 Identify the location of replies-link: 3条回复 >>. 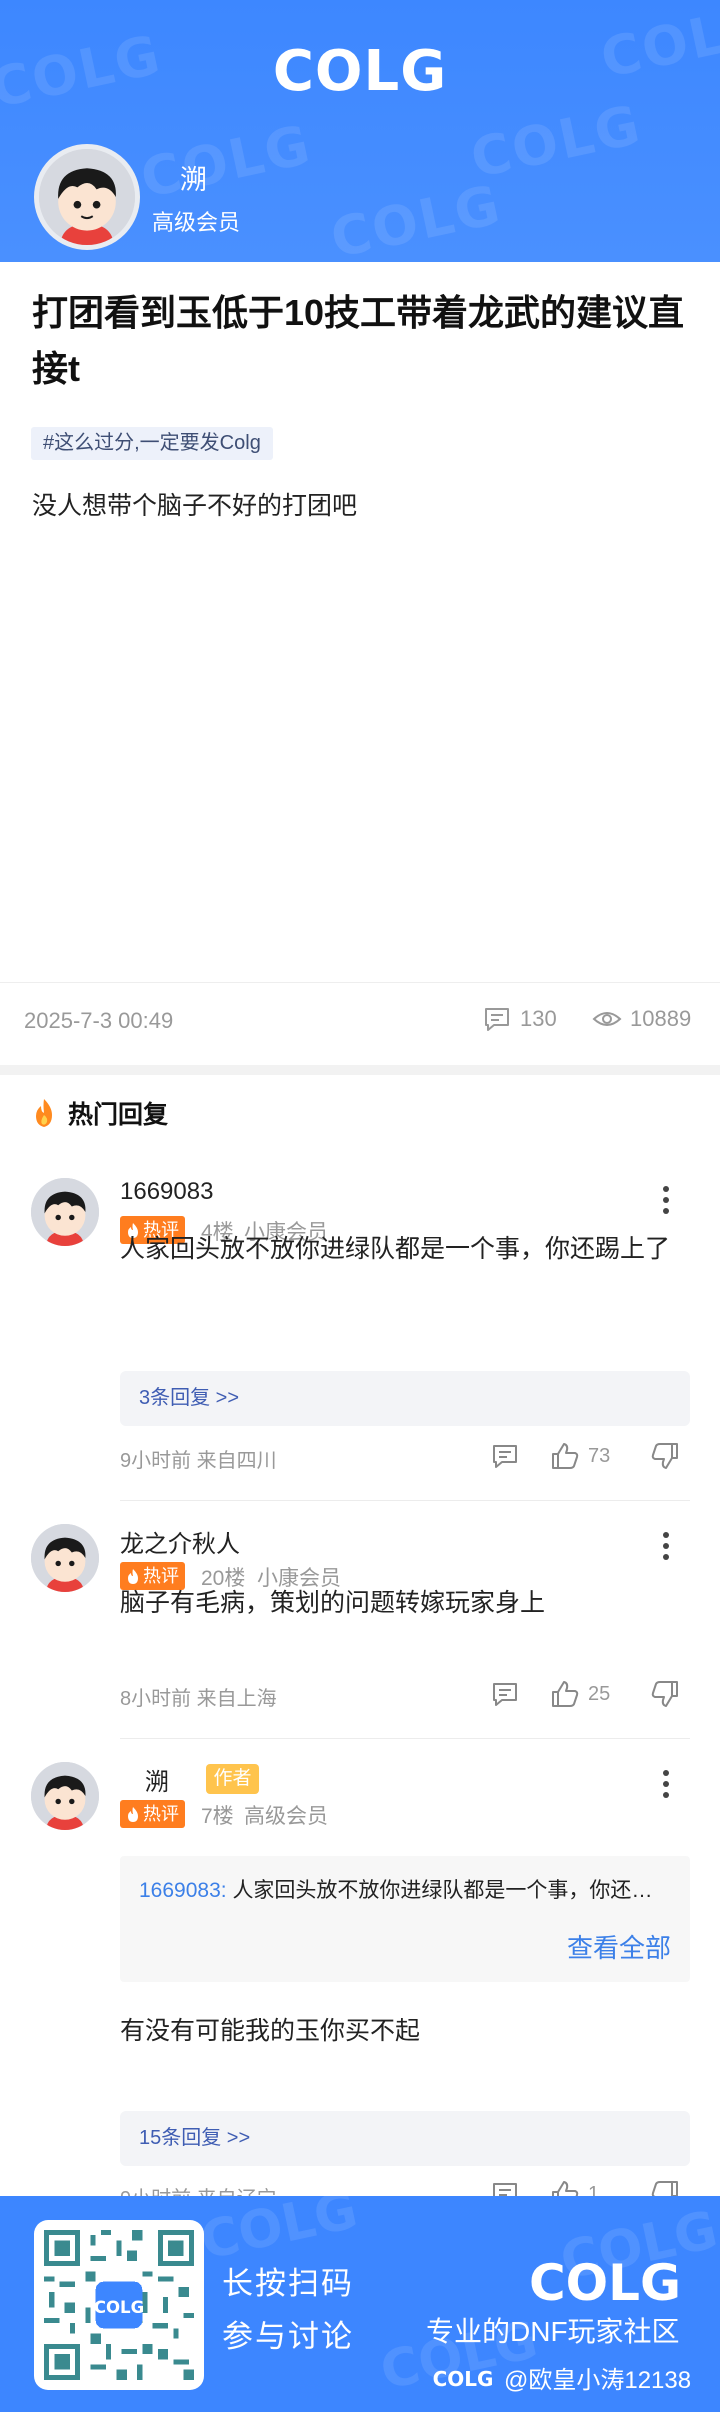
(405, 1398).